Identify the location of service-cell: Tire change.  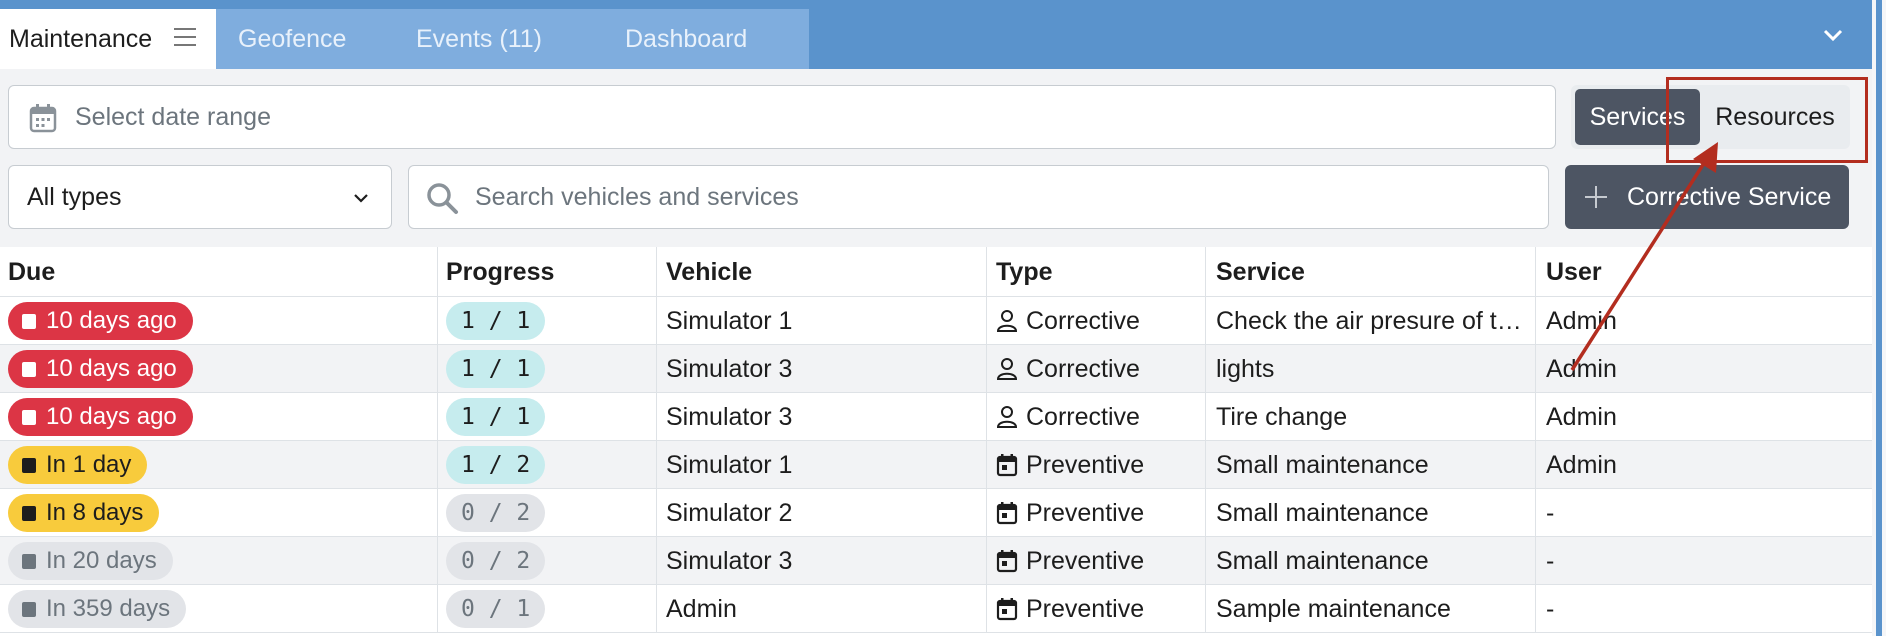
(1371, 417).